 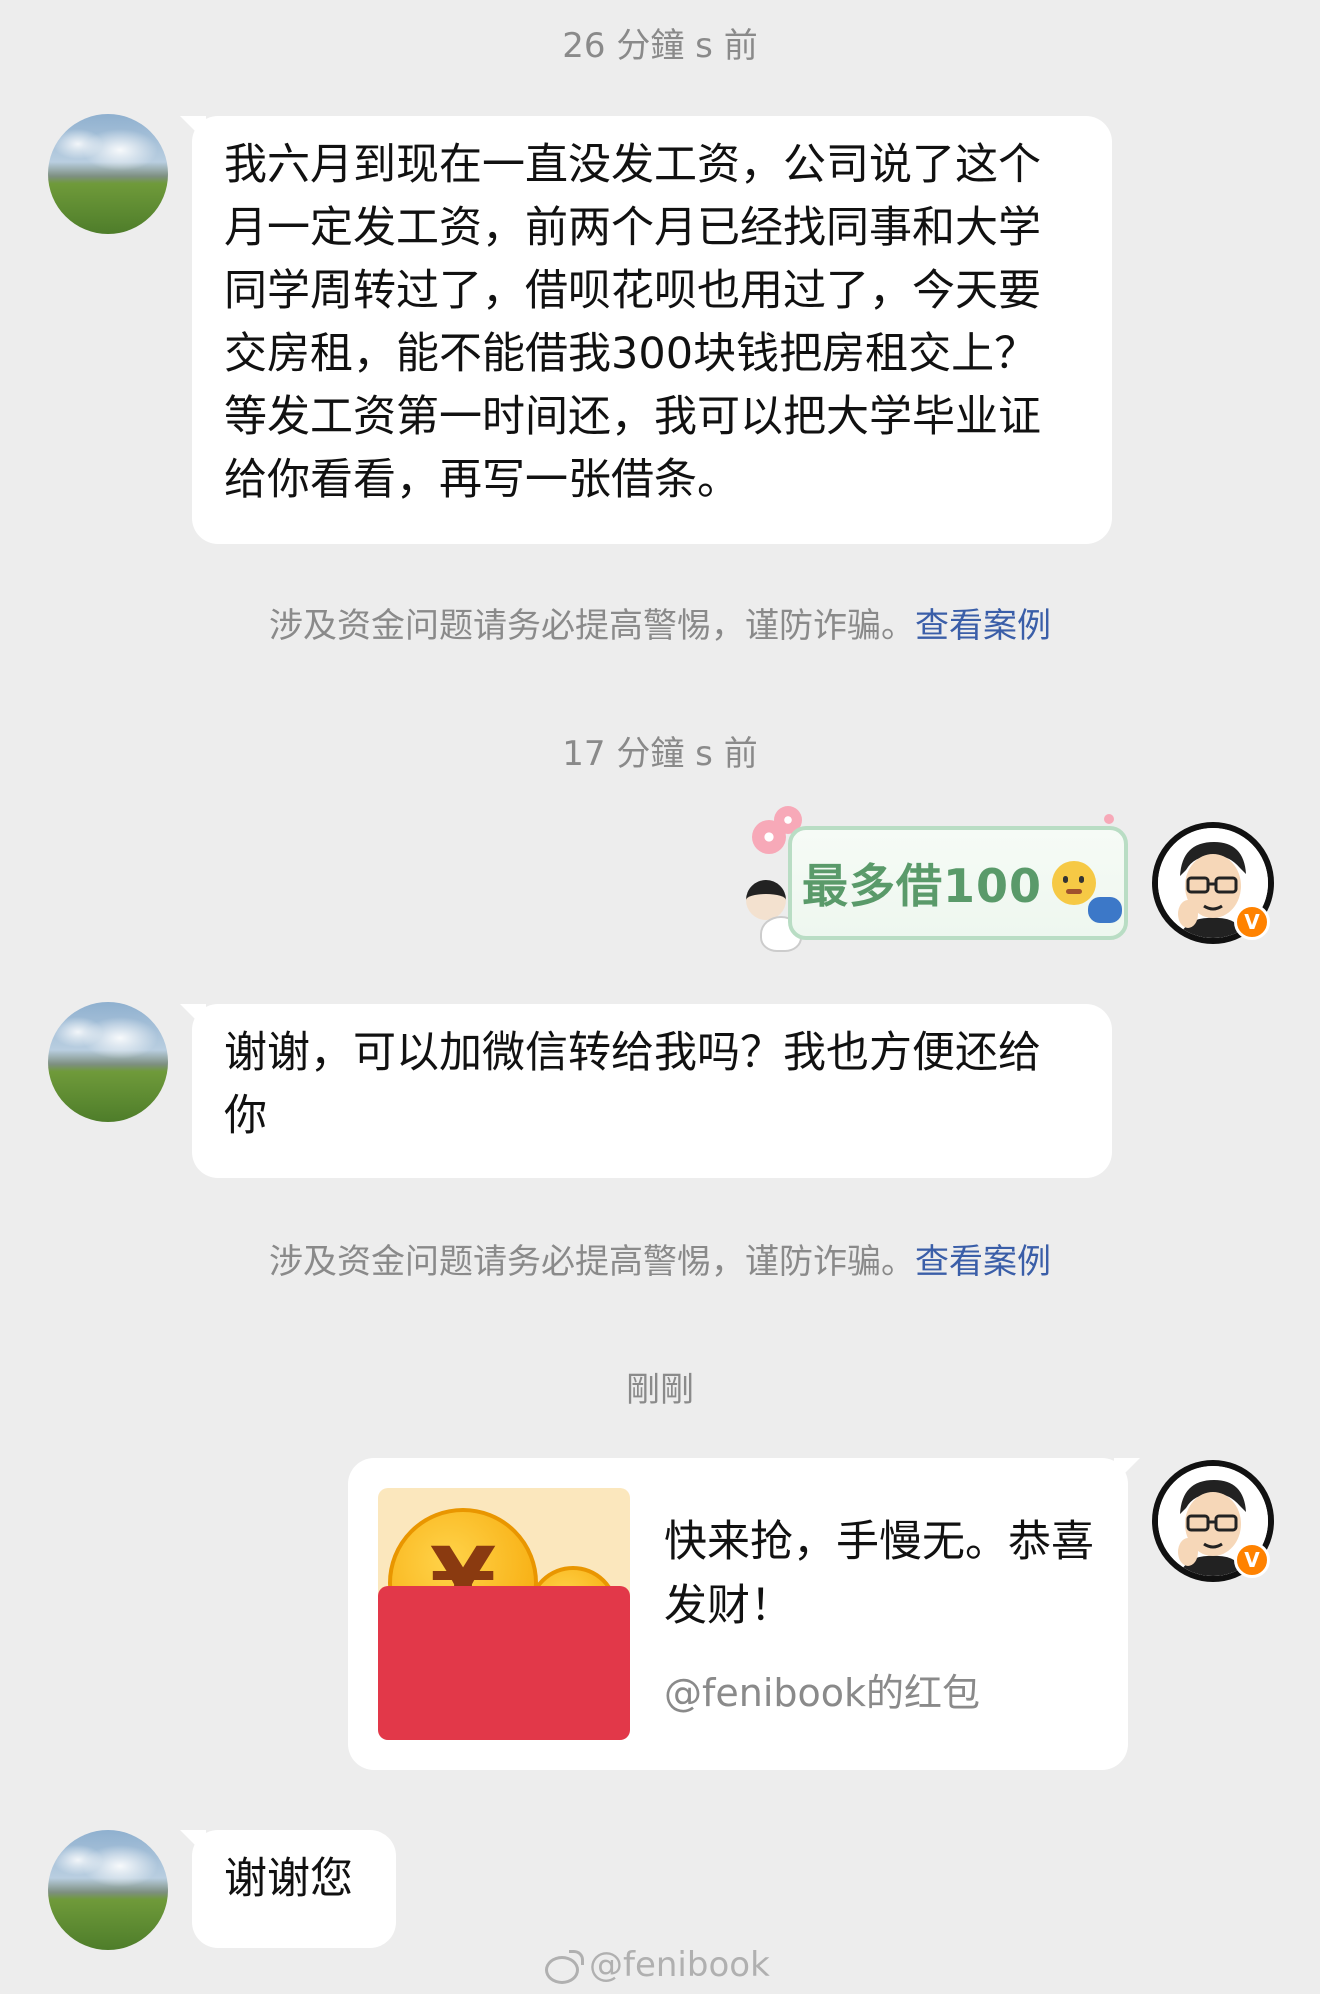 I want to click on watermark-text: @fenibook, so click(x=679, y=1965).